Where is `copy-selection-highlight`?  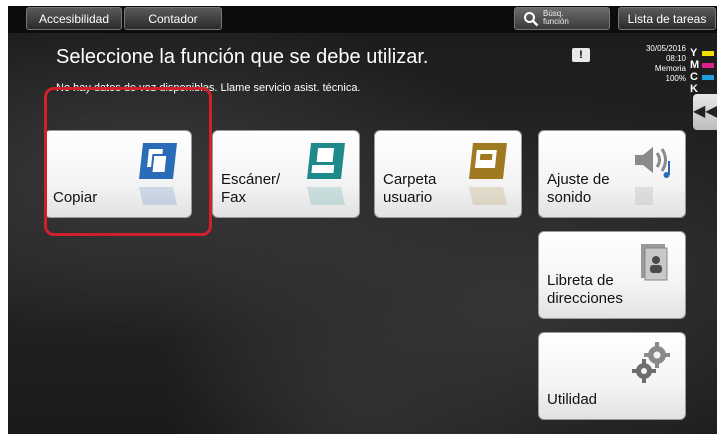 copy-selection-highlight is located at coordinates (128, 161).